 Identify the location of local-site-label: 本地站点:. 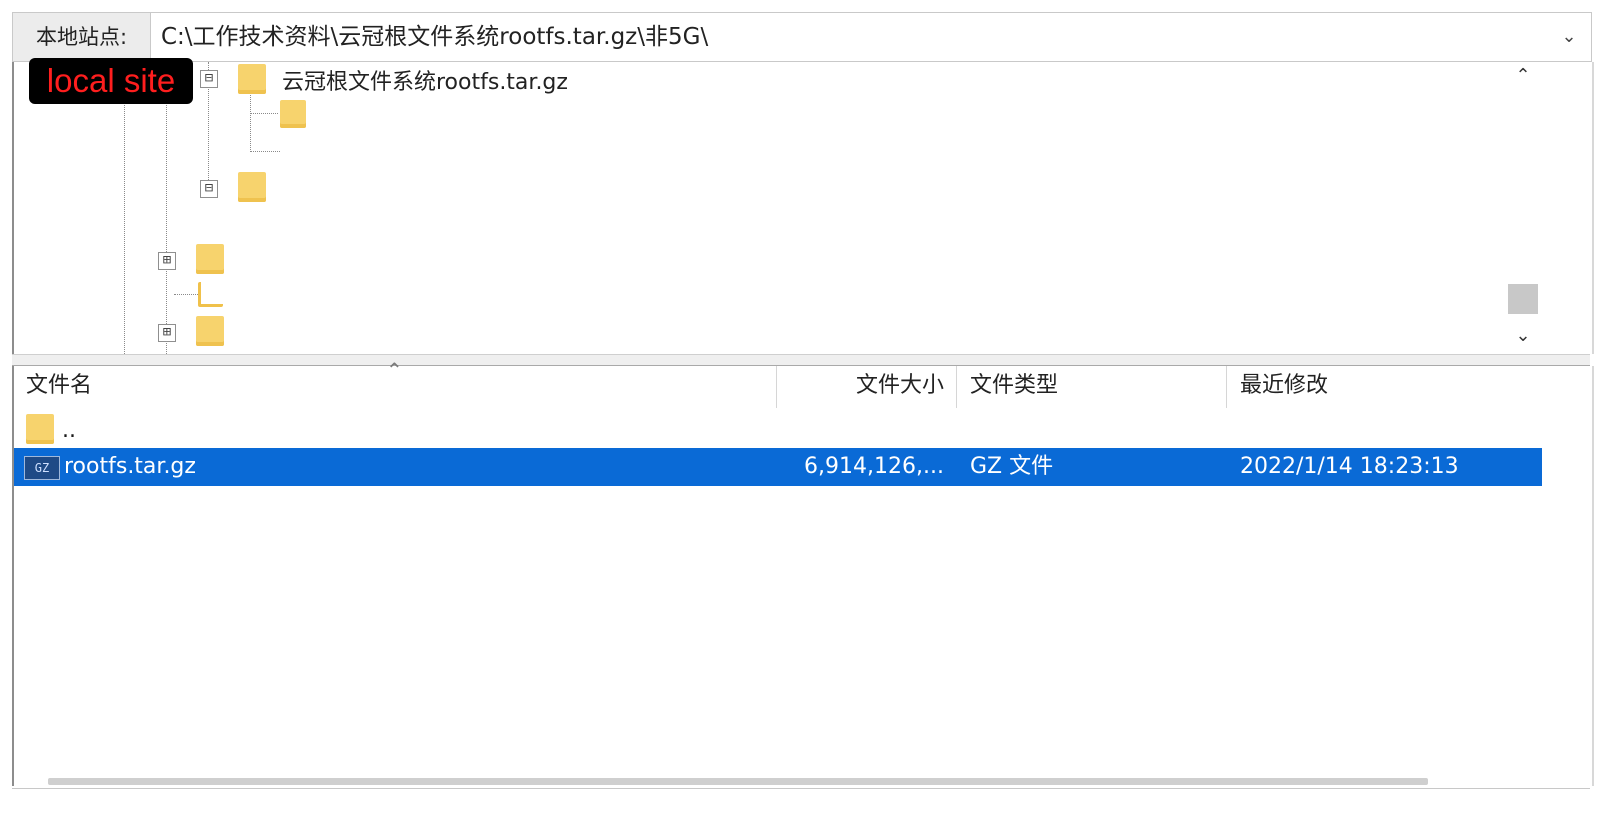
(82, 37).